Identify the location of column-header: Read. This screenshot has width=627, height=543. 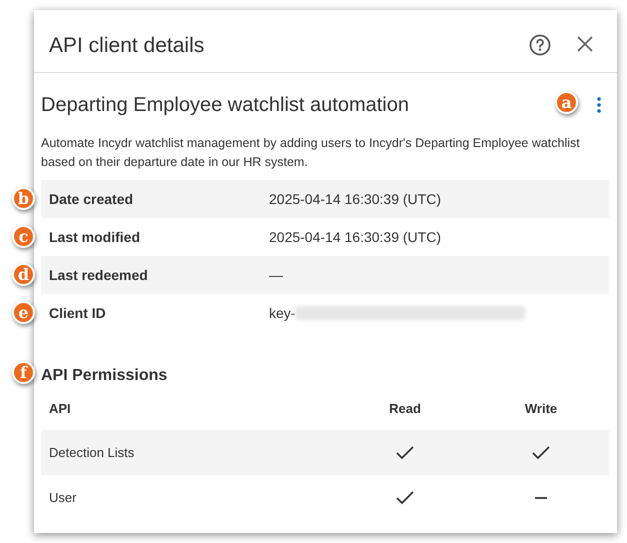
(405, 409).